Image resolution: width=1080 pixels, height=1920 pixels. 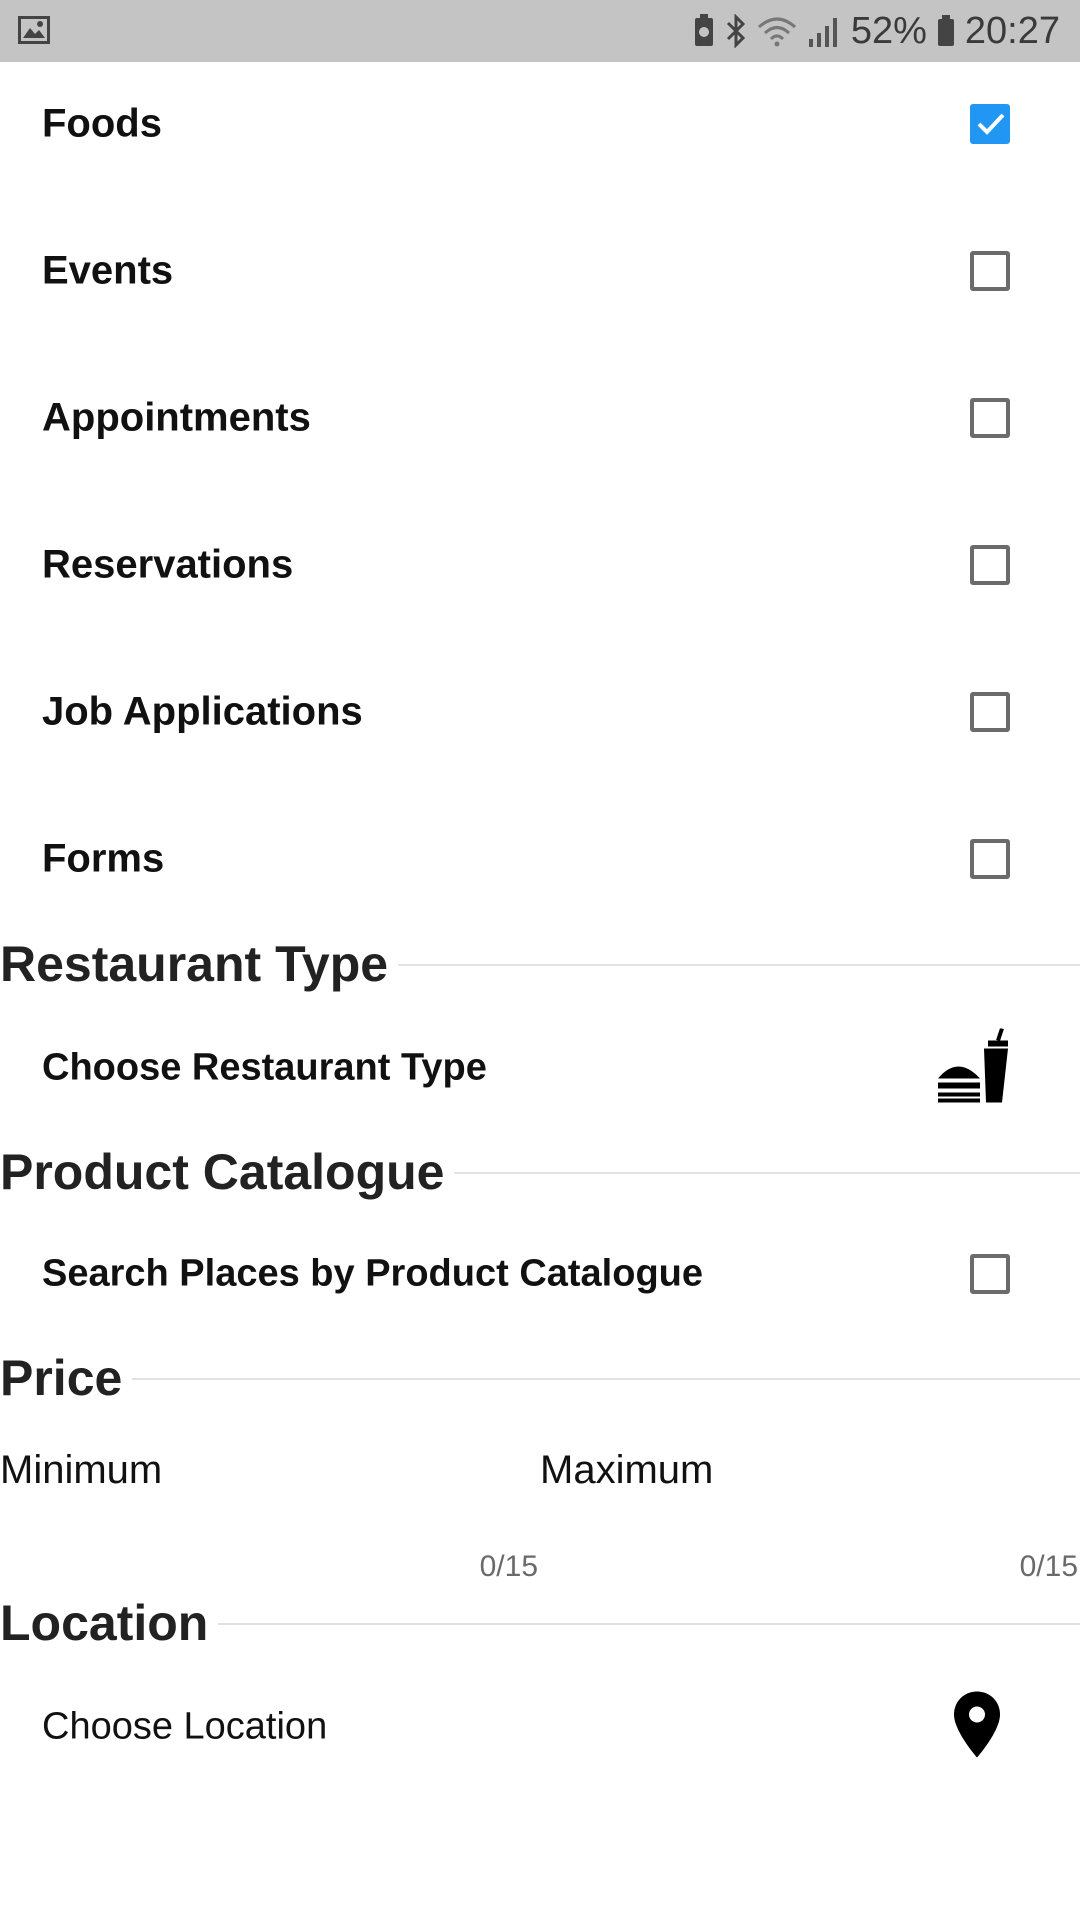 What do you see at coordinates (540, 31) in the screenshot?
I see `status-bar: 52% 20:27` at bounding box center [540, 31].